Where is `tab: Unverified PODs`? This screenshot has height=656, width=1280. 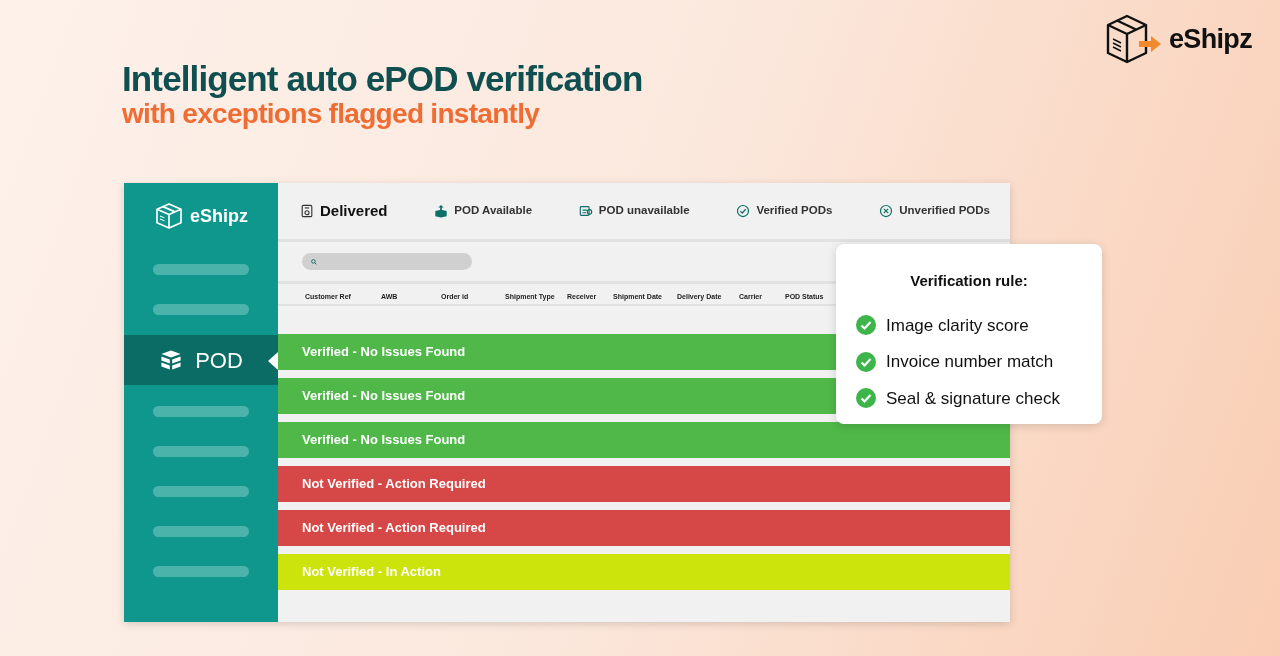 tab: Unverified PODs is located at coordinates (934, 211).